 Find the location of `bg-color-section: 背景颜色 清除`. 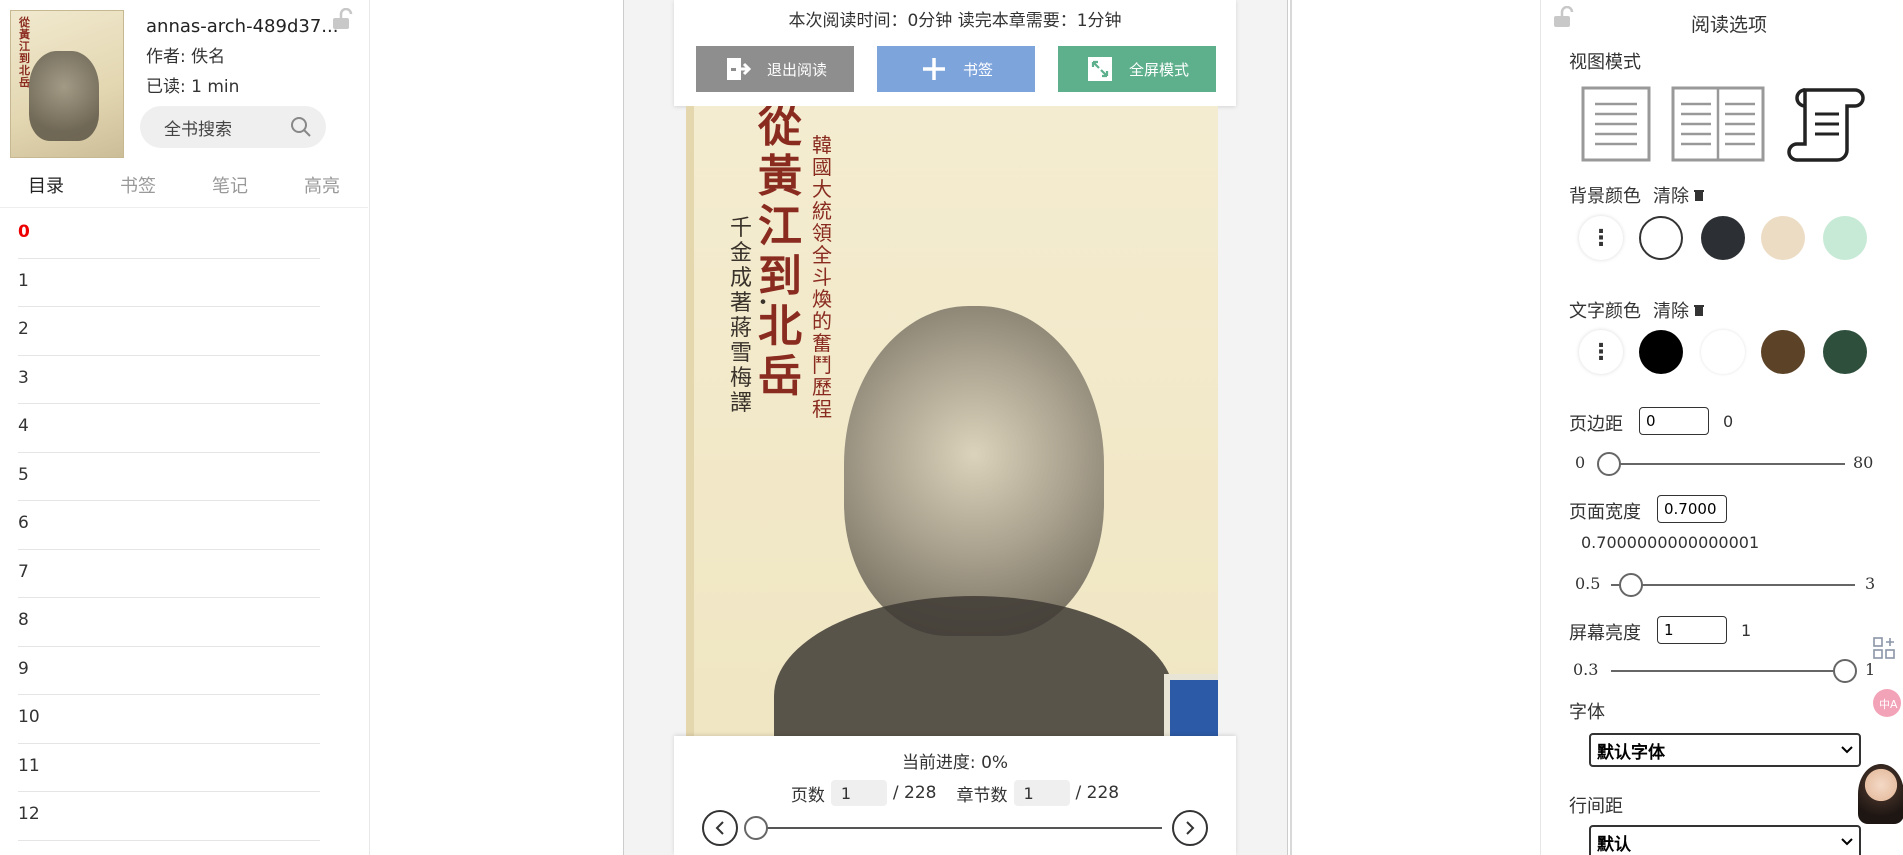

bg-color-section: 背景颜色 清除 is located at coordinates (1637, 195).